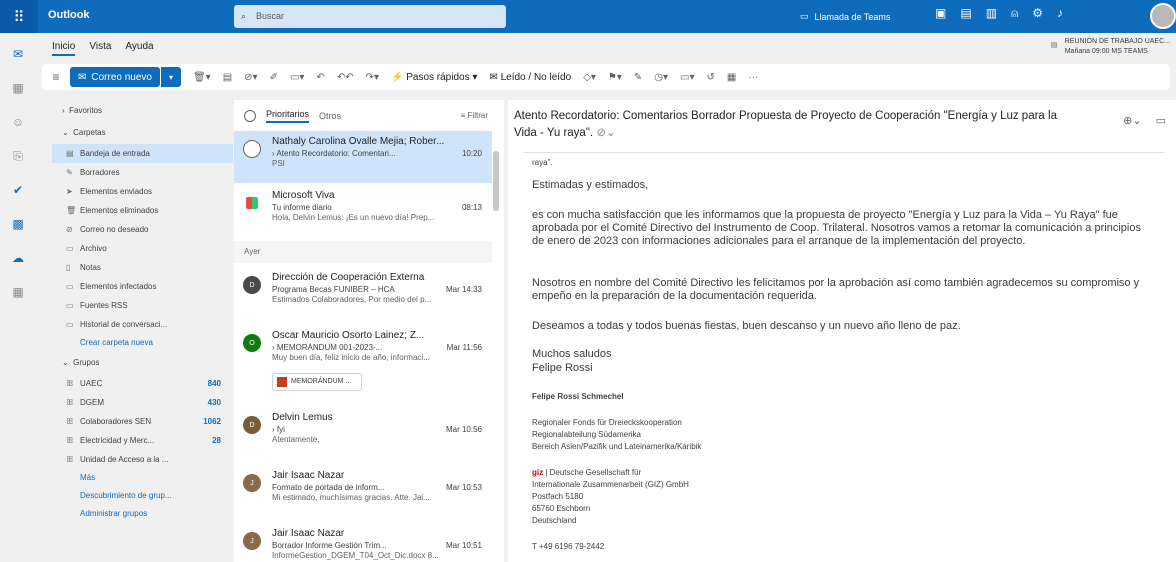  I want to click on tab-inicio: Inicio, so click(64, 48).